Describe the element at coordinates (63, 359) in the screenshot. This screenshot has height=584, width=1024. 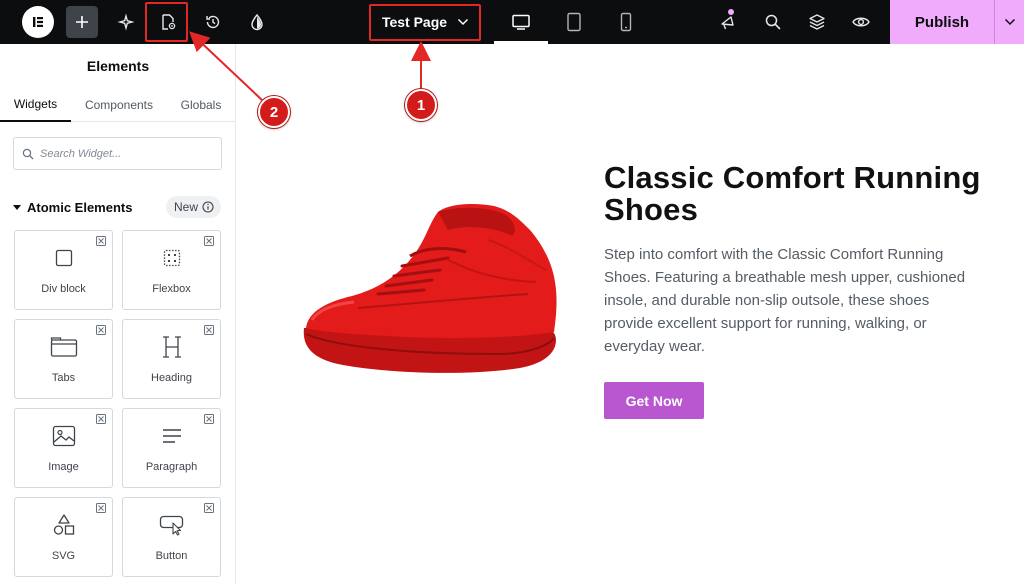
I see `widget-tabs: Tabs` at that location.